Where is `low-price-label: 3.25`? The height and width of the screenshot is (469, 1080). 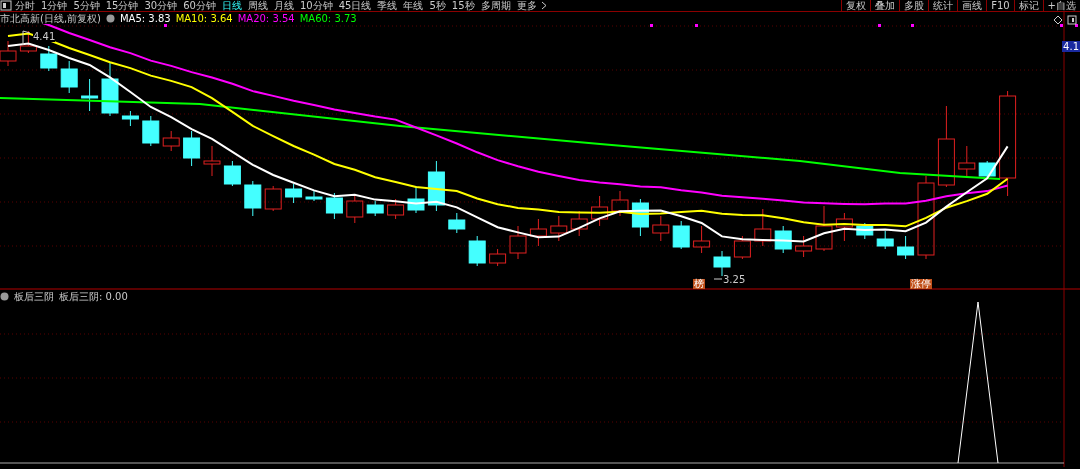 low-price-label: 3.25 is located at coordinates (734, 279).